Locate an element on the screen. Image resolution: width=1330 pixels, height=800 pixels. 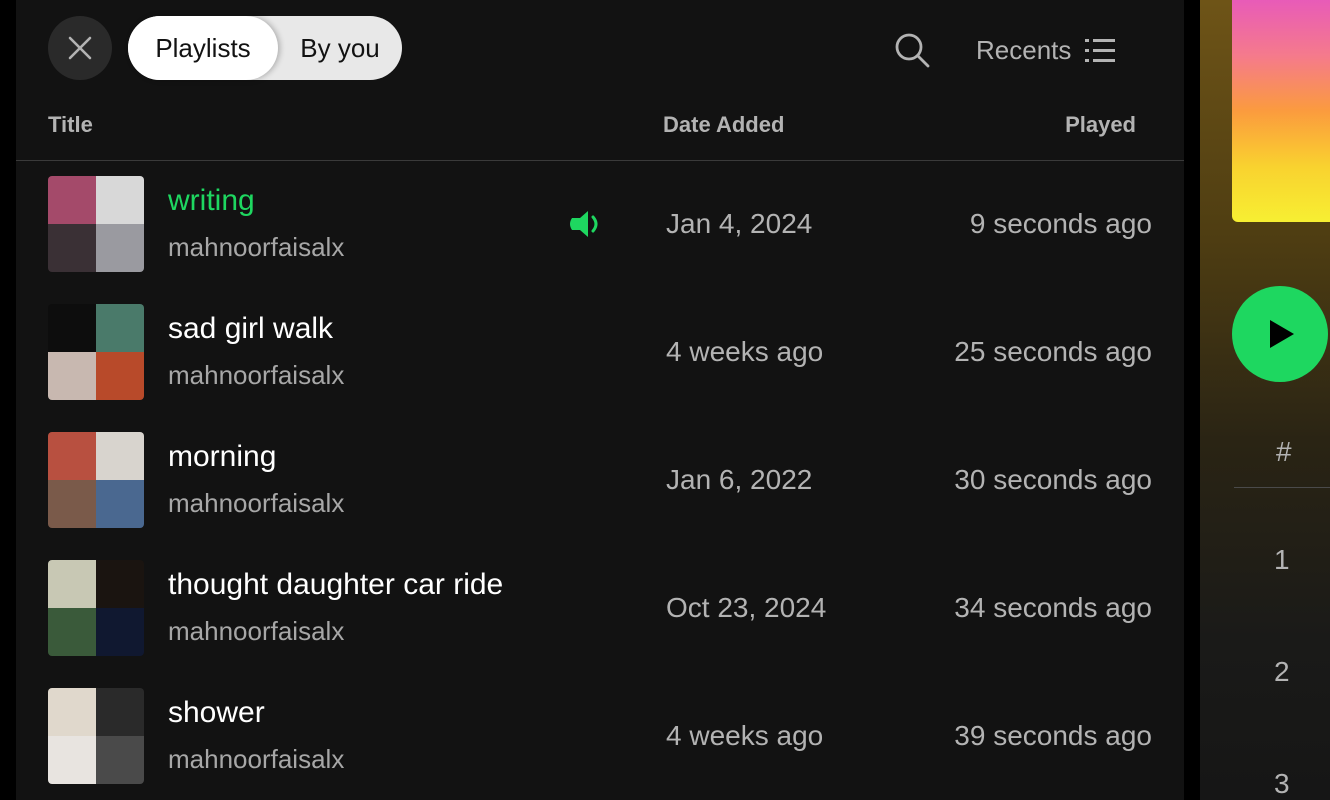
chip-label: Playlists is located at coordinates (203, 47).